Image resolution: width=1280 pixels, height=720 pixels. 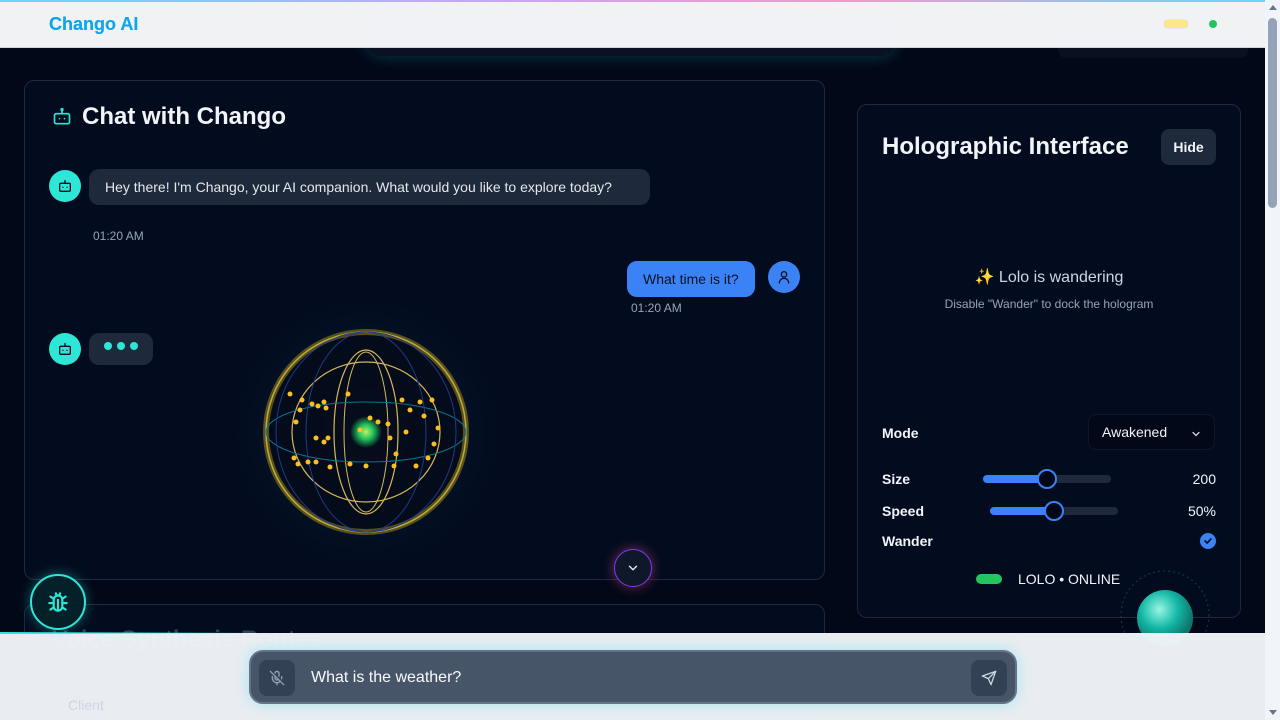 I want to click on accent-line, so click(x=125, y=633).